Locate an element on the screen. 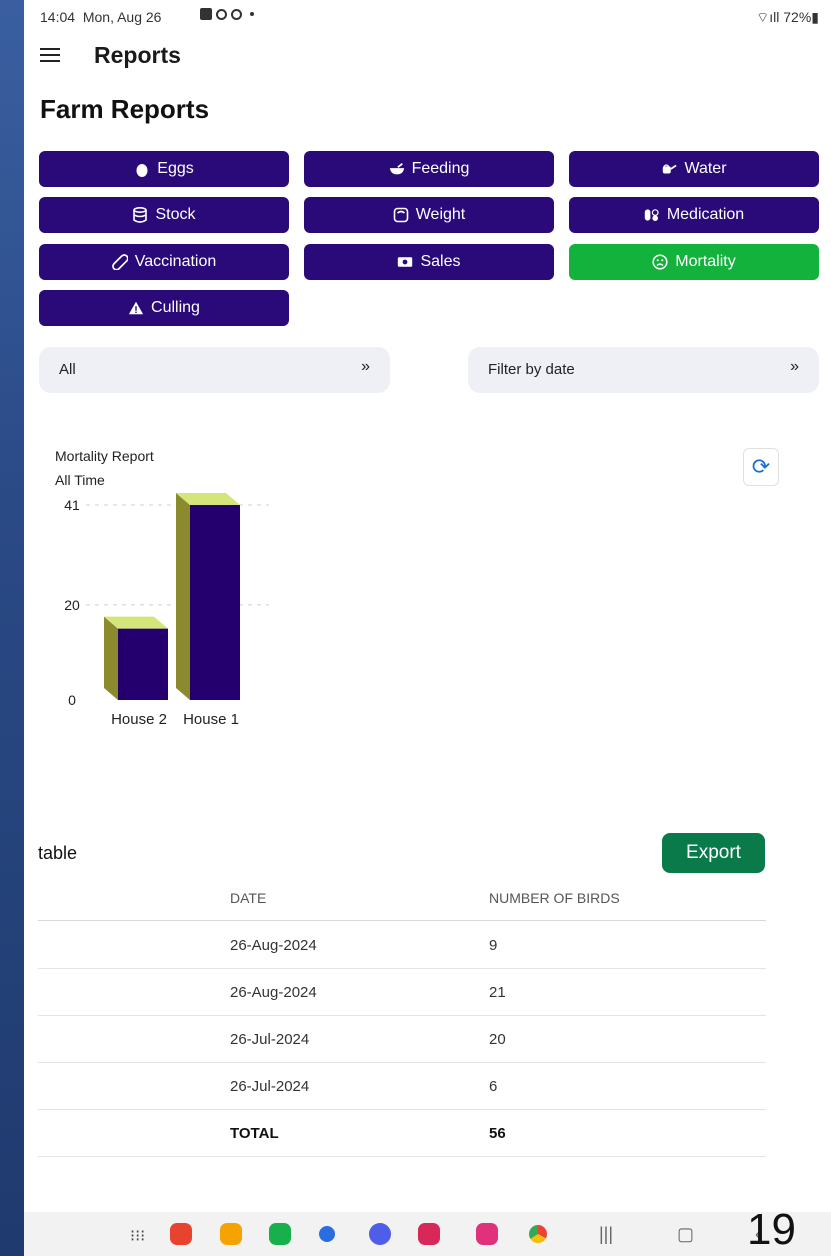  refresh-icon: ⟳ is located at coordinates (761, 466).